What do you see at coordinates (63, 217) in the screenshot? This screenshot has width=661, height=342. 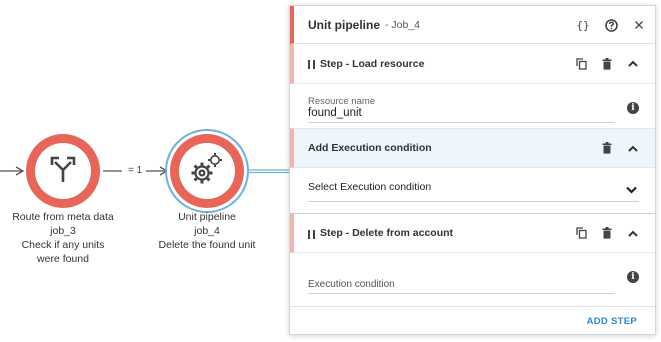 I see `node-title: Route from meta data` at bounding box center [63, 217].